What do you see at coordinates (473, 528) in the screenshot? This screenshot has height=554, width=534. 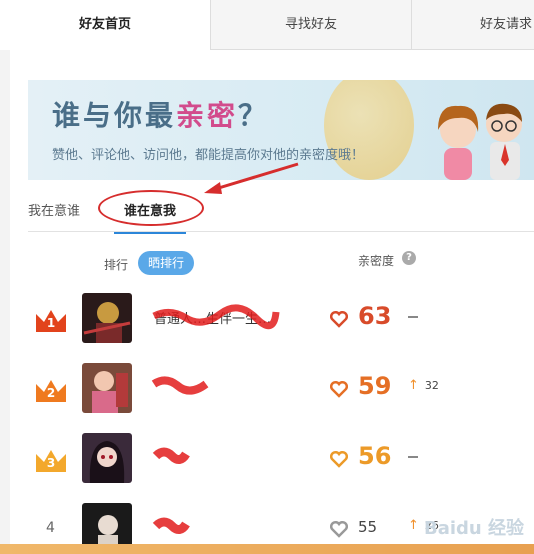 I see `baidu-watermark: Baidu 经验` at bounding box center [473, 528].